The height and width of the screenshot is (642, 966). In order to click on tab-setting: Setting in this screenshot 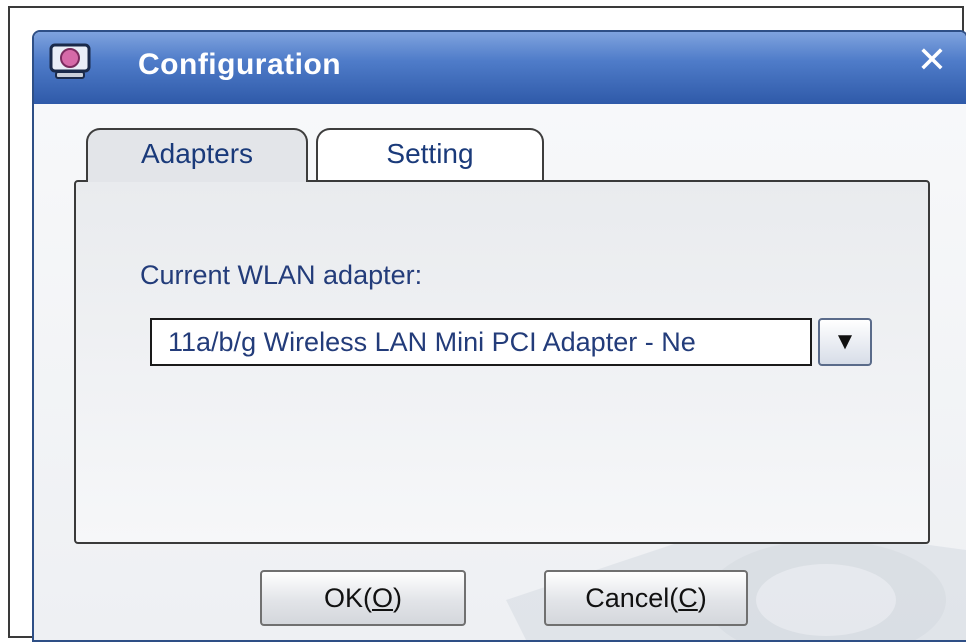, I will do `click(430, 154)`.